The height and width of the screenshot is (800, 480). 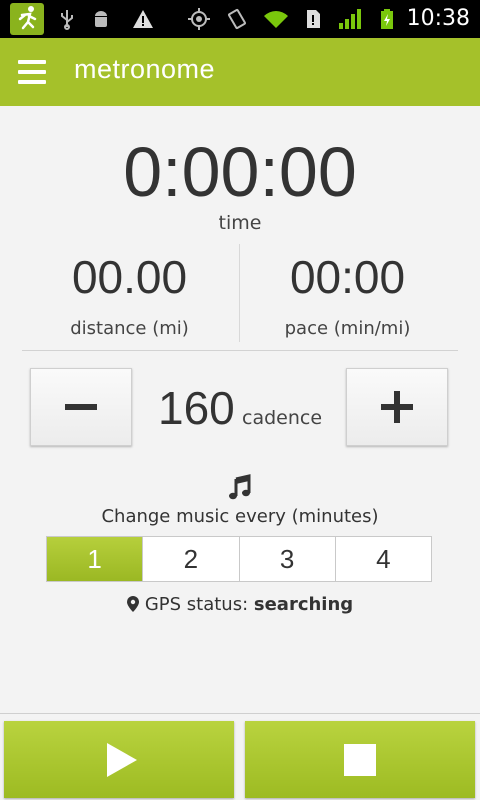 What do you see at coordinates (191, 559) in the screenshot?
I see `interval-option-2: 2` at bounding box center [191, 559].